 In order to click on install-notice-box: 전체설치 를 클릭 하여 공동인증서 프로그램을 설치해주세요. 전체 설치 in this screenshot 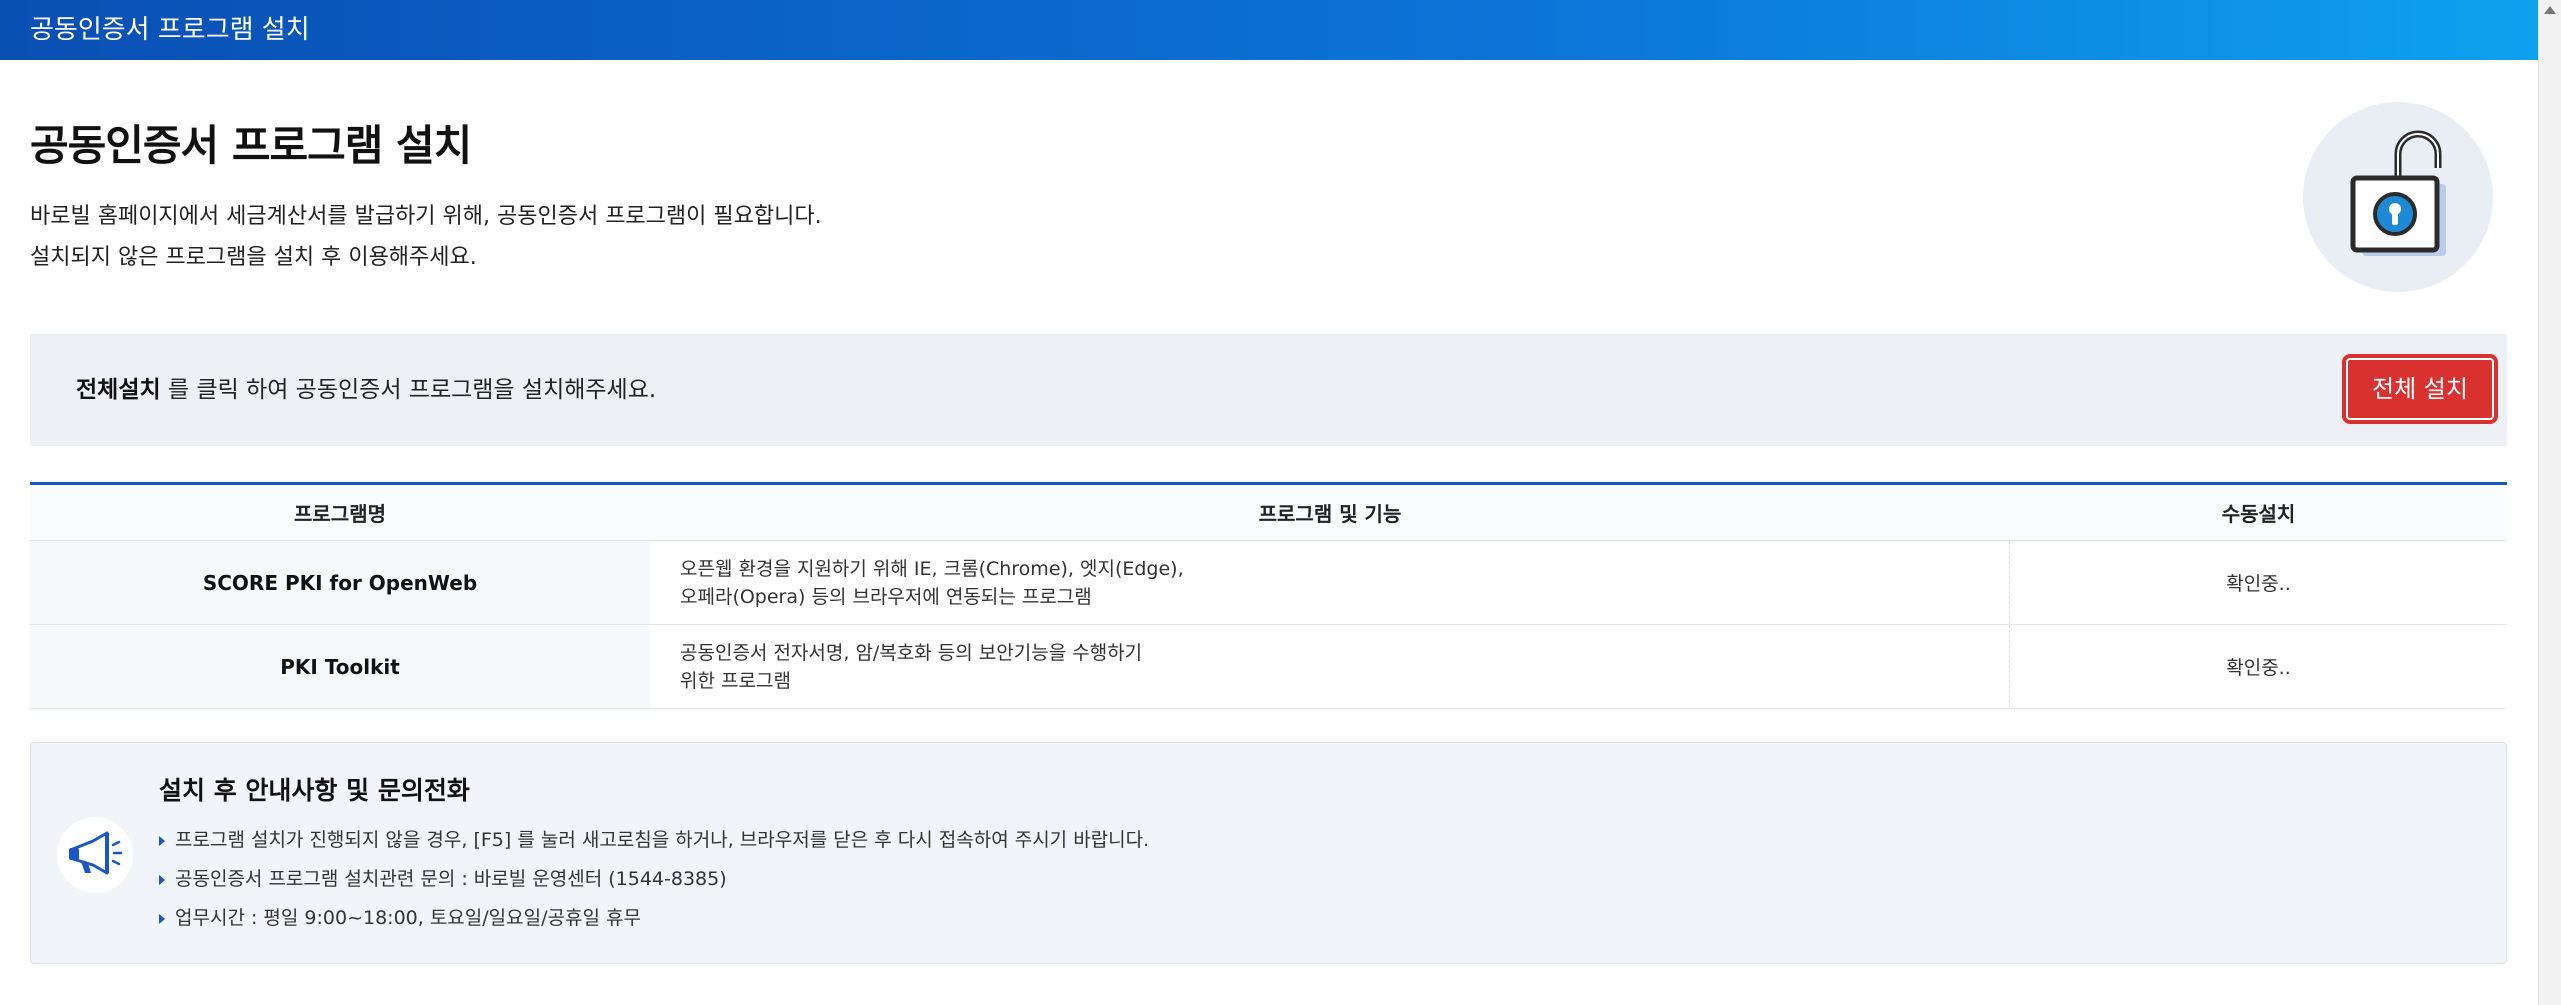, I will do `click(1268, 390)`.